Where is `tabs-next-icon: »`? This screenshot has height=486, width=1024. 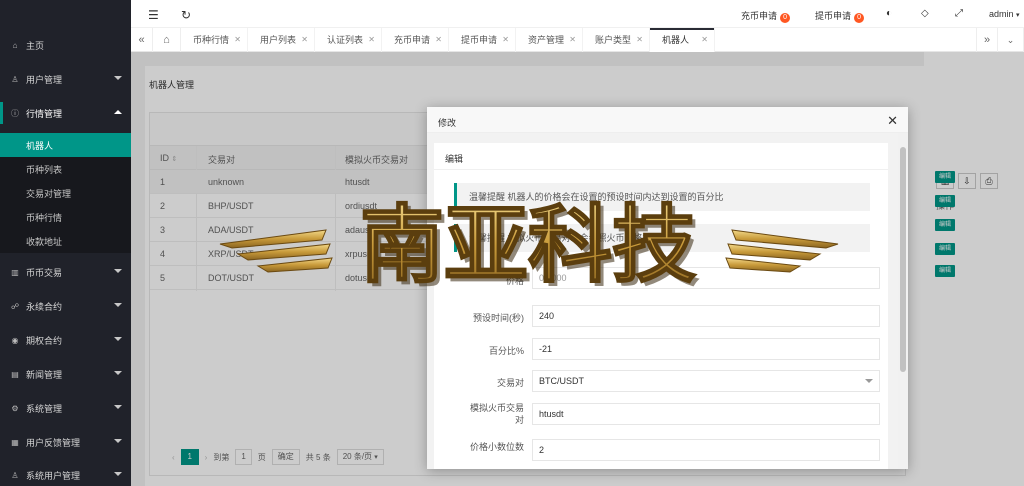 tabs-next-icon: » is located at coordinates (987, 40).